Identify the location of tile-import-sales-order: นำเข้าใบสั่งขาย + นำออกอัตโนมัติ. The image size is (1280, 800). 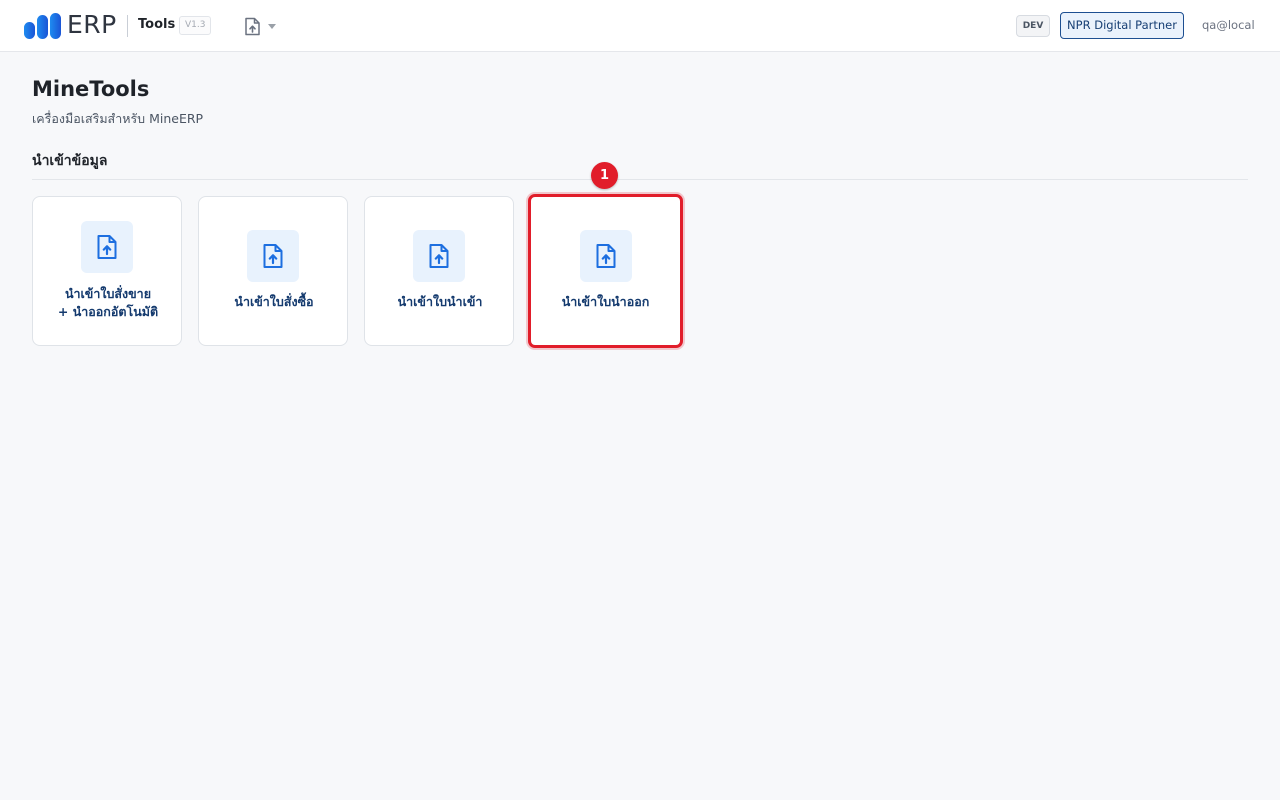
(107, 271).